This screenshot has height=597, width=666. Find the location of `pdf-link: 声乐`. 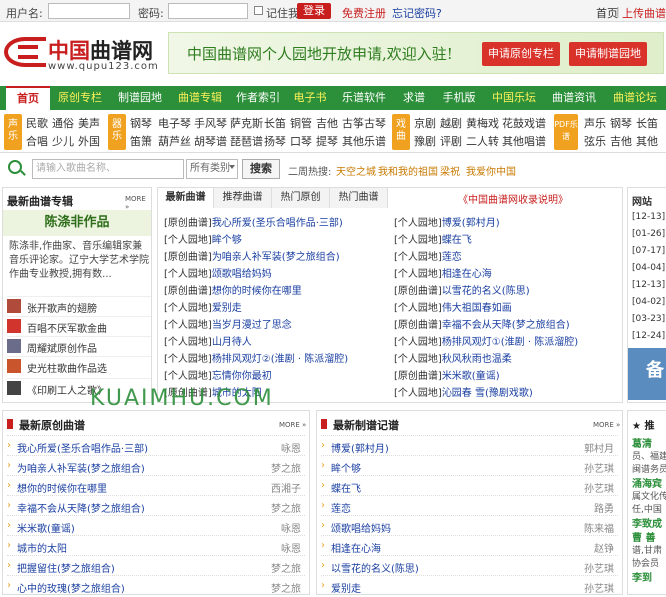

pdf-link: 声乐 is located at coordinates (595, 123).